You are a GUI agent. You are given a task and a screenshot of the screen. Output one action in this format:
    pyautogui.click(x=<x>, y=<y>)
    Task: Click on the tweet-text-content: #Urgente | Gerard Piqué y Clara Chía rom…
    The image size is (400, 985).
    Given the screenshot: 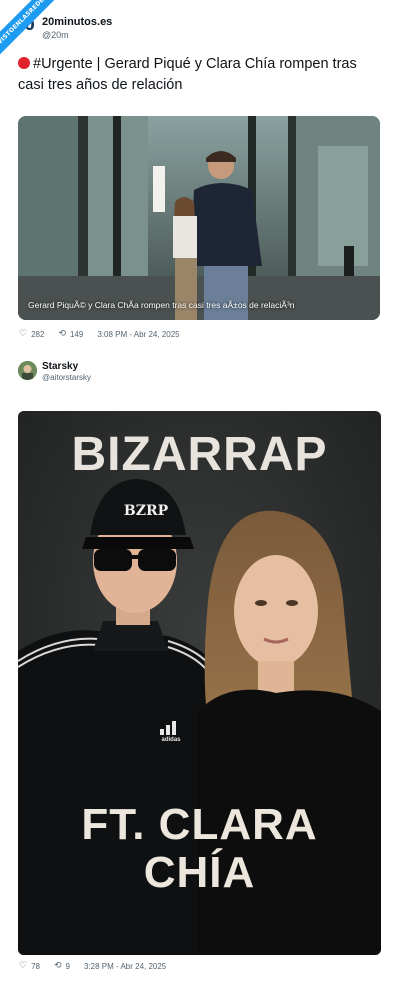 What is the action you would take?
    pyautogui.click(x=187, y=74)
    